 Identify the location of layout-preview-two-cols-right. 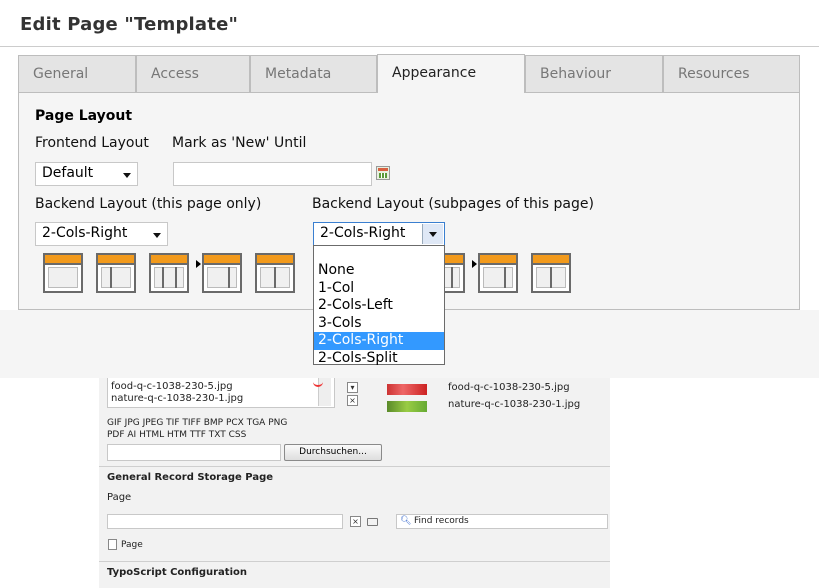
(222, 273).